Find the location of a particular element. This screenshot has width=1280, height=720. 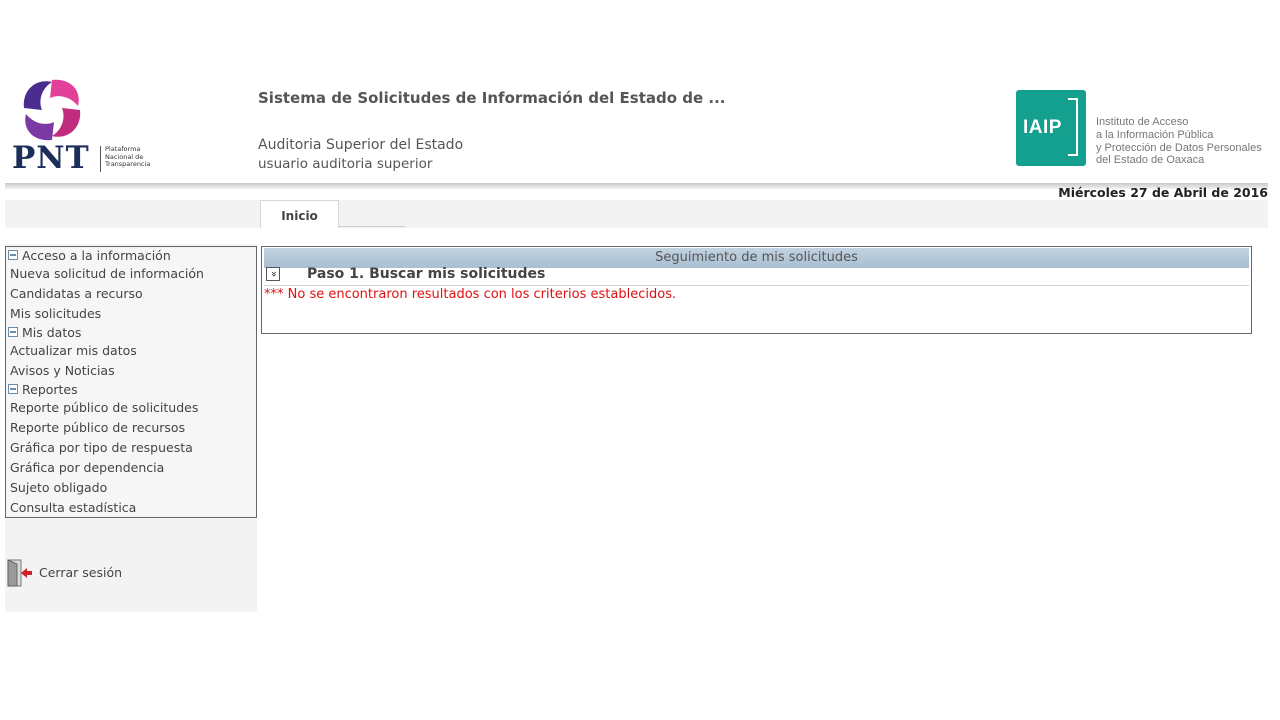

tab-bar-line is located at coordinates (372, 226).